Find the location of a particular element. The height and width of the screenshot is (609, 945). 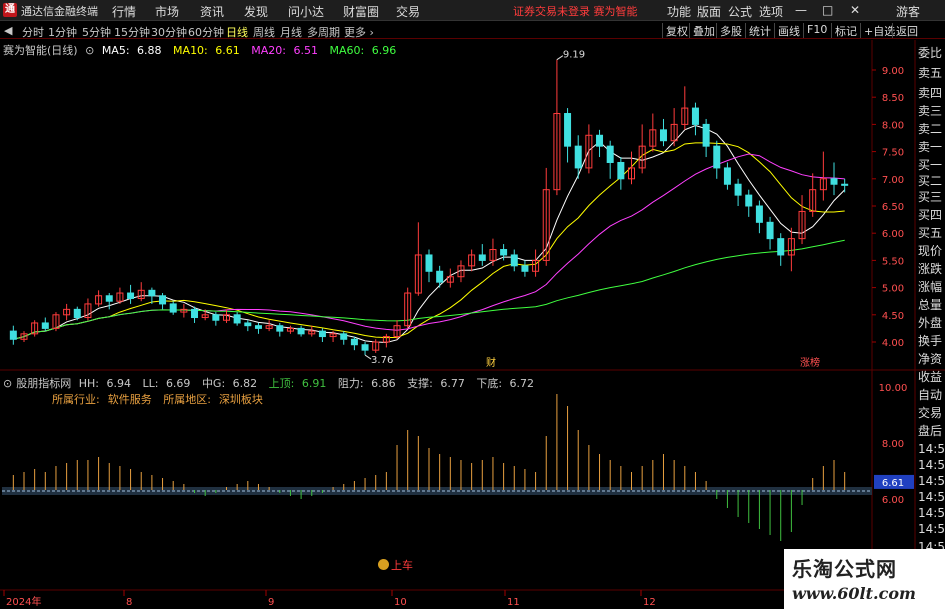

menu-item-wealth: 财富圈 is located at coordinates (361, 11).